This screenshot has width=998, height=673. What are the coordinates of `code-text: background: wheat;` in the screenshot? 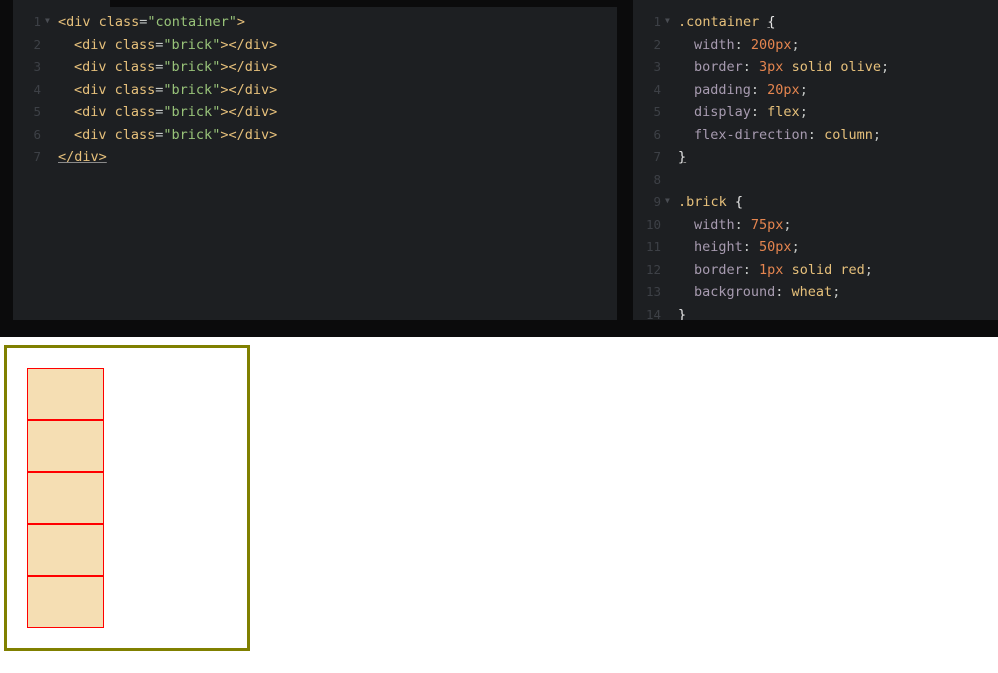 It's located at (759, 292).